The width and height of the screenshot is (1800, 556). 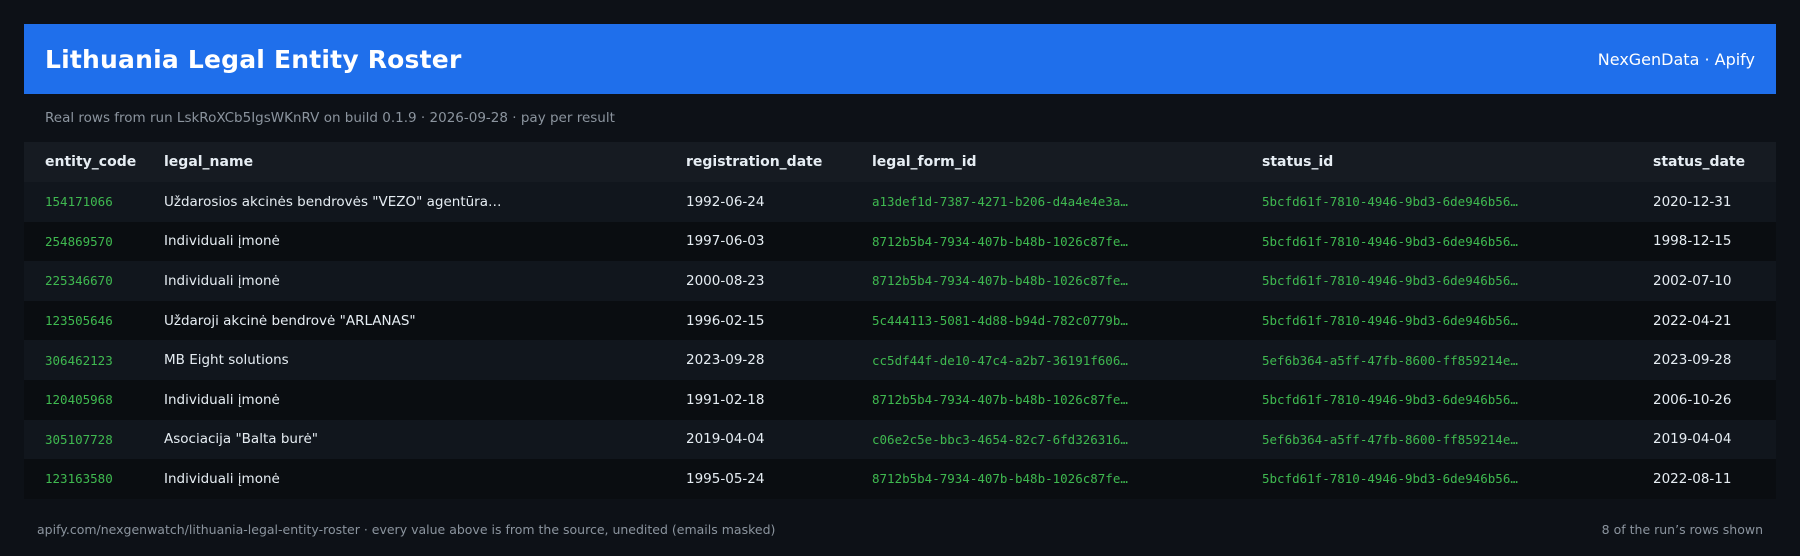 I want to click on cell-entity-code: 305107728, so click(x=79, y=439).